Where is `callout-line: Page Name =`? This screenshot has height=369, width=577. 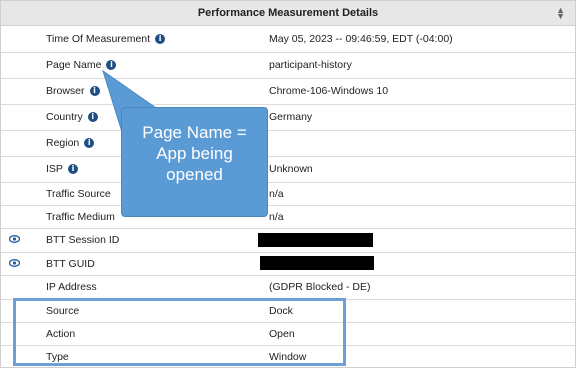
callout-line: Page Name = is located at coordinates (194, 132).